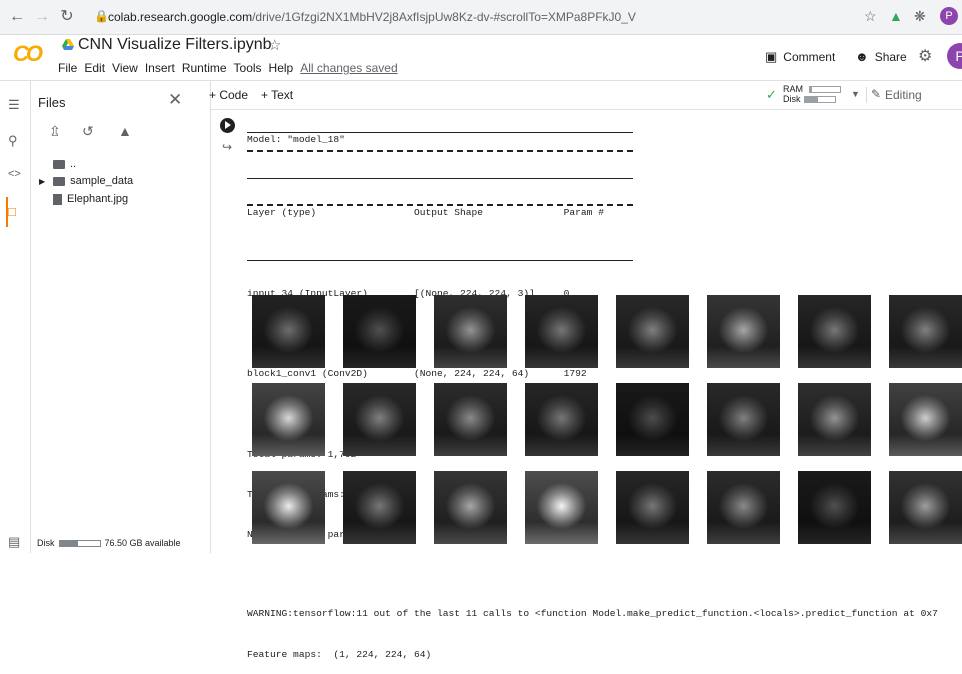  What do you see at coordinates (296, 139) in the screenshot?
I see `model-line: Model: "model_18"` at bounding box center [296, 139].